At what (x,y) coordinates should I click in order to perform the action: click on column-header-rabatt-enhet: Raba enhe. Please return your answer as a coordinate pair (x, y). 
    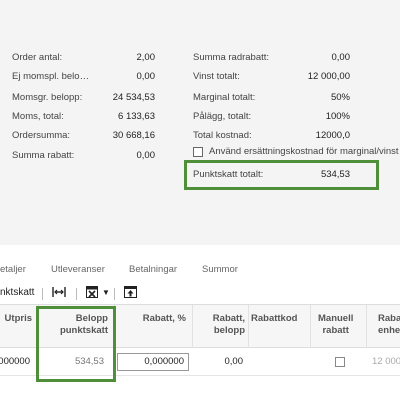
    Looking at the image, I should click on (389, 325).